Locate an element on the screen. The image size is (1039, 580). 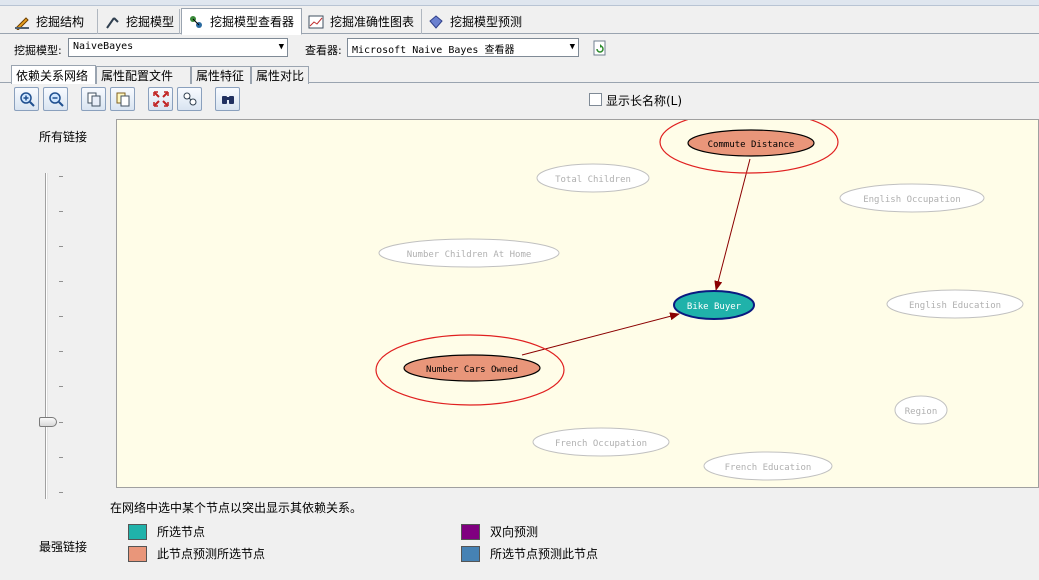
zoom-out-button is located at coordinates (55, 99).